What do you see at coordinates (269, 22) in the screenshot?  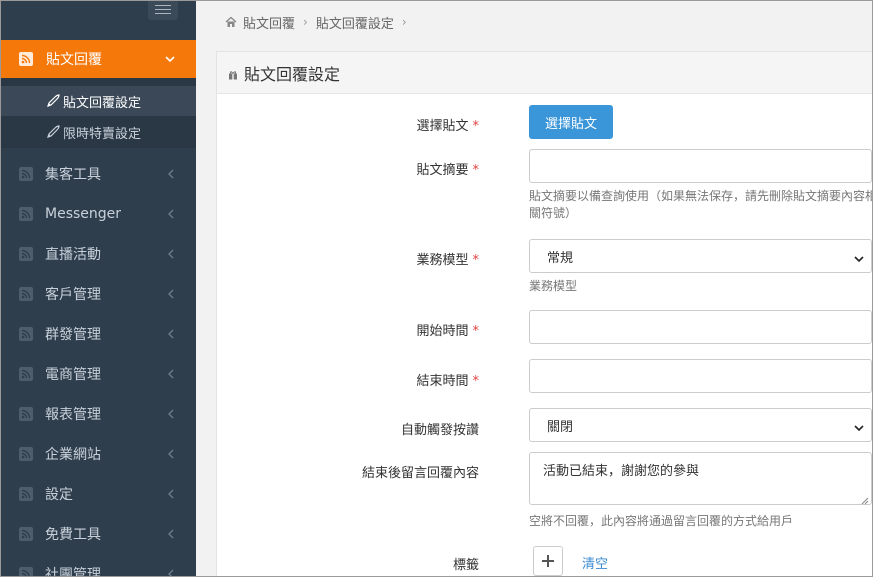 I see `breadcrumb-item: 貼文回覆` at bounding box center [269, 22].